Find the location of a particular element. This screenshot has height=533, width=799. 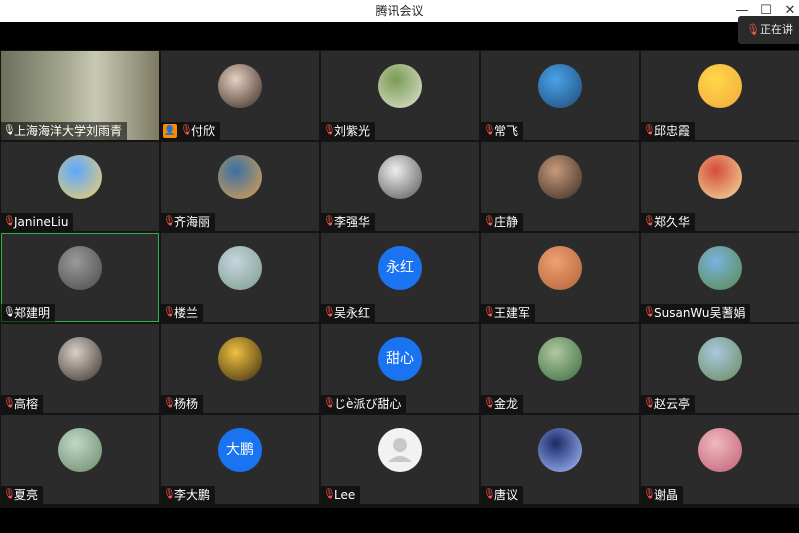

participant-namebar: 🎙 齐海丽 is located at coordinates (188, 222).